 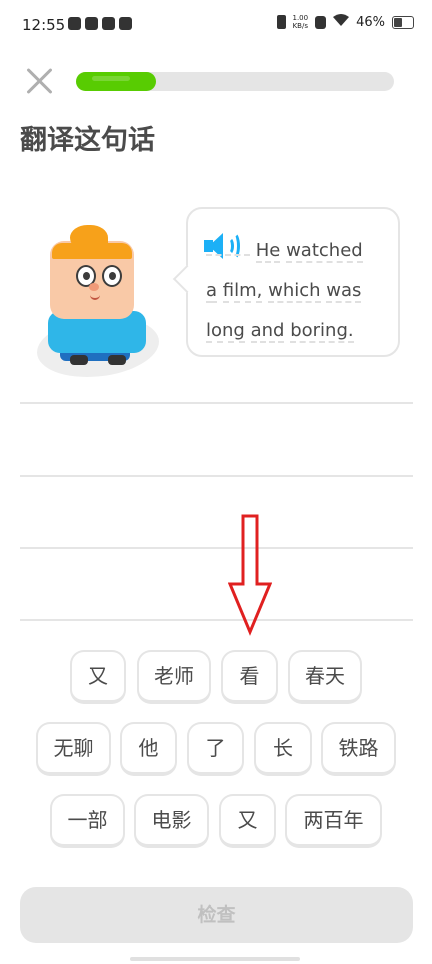 I want to click on close-icon, so click(x=39, y=81).